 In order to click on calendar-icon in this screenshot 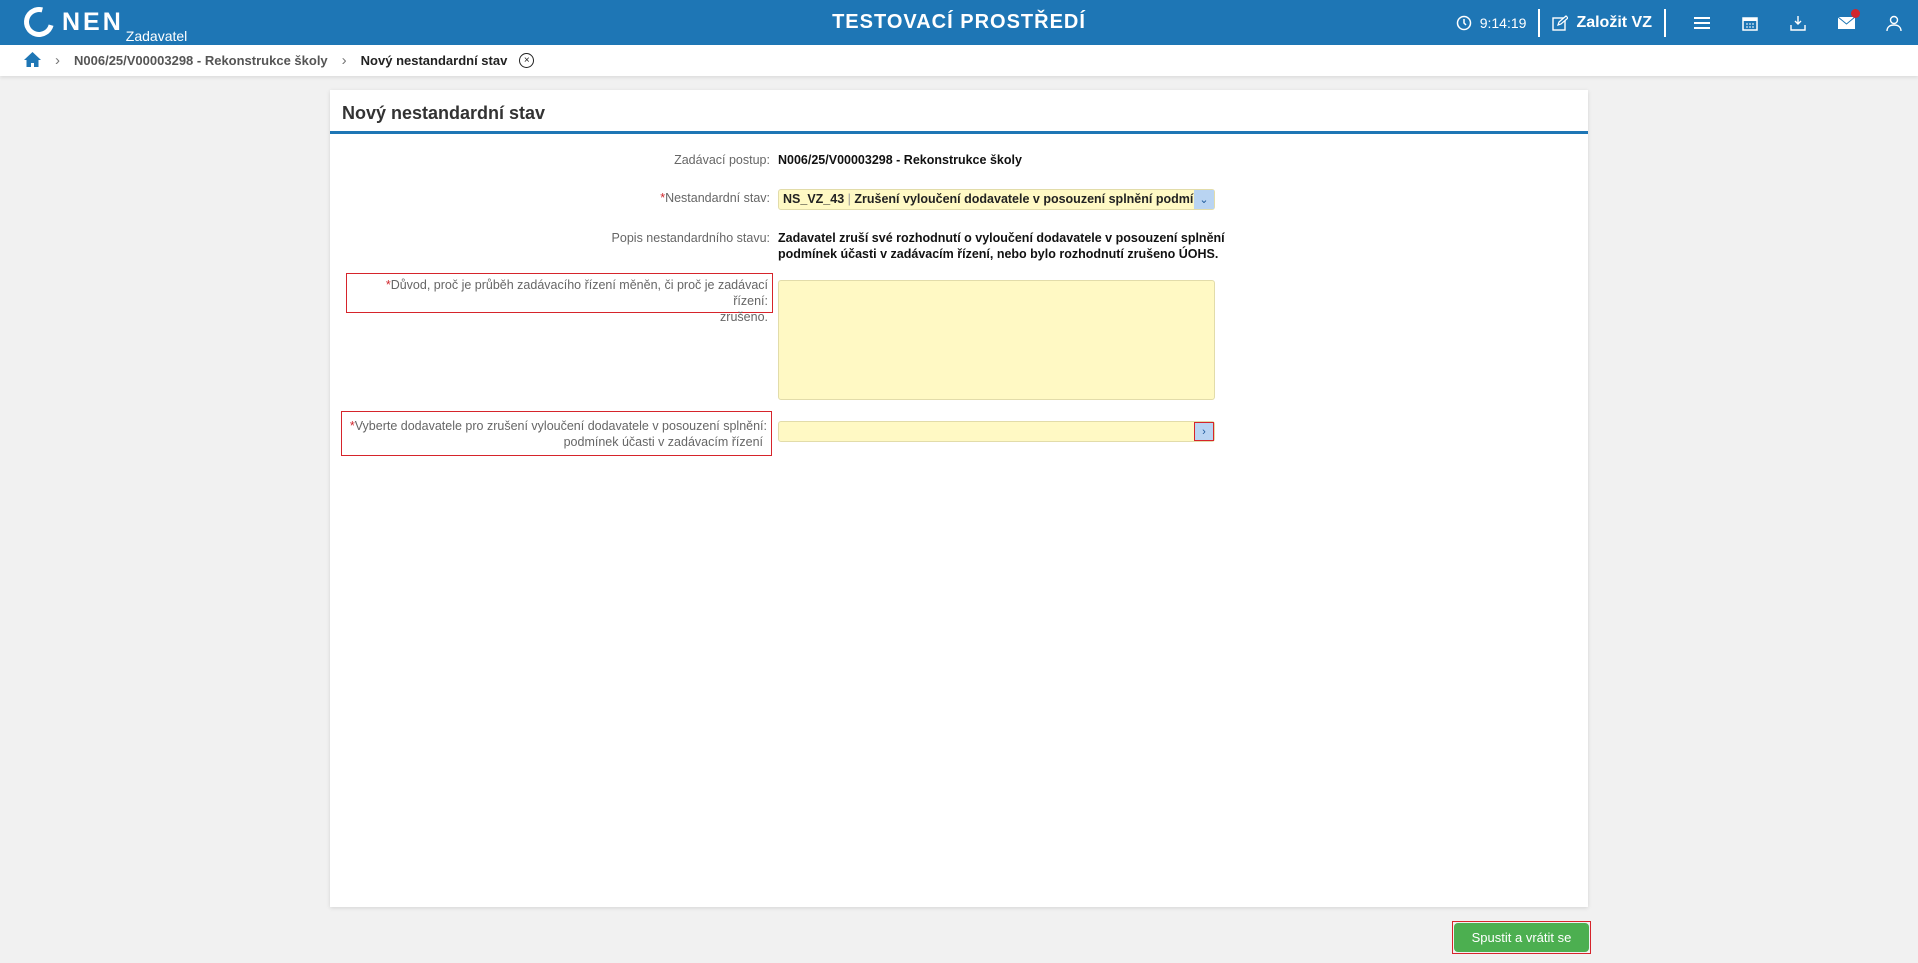, I will do `click(1750, 23)`.